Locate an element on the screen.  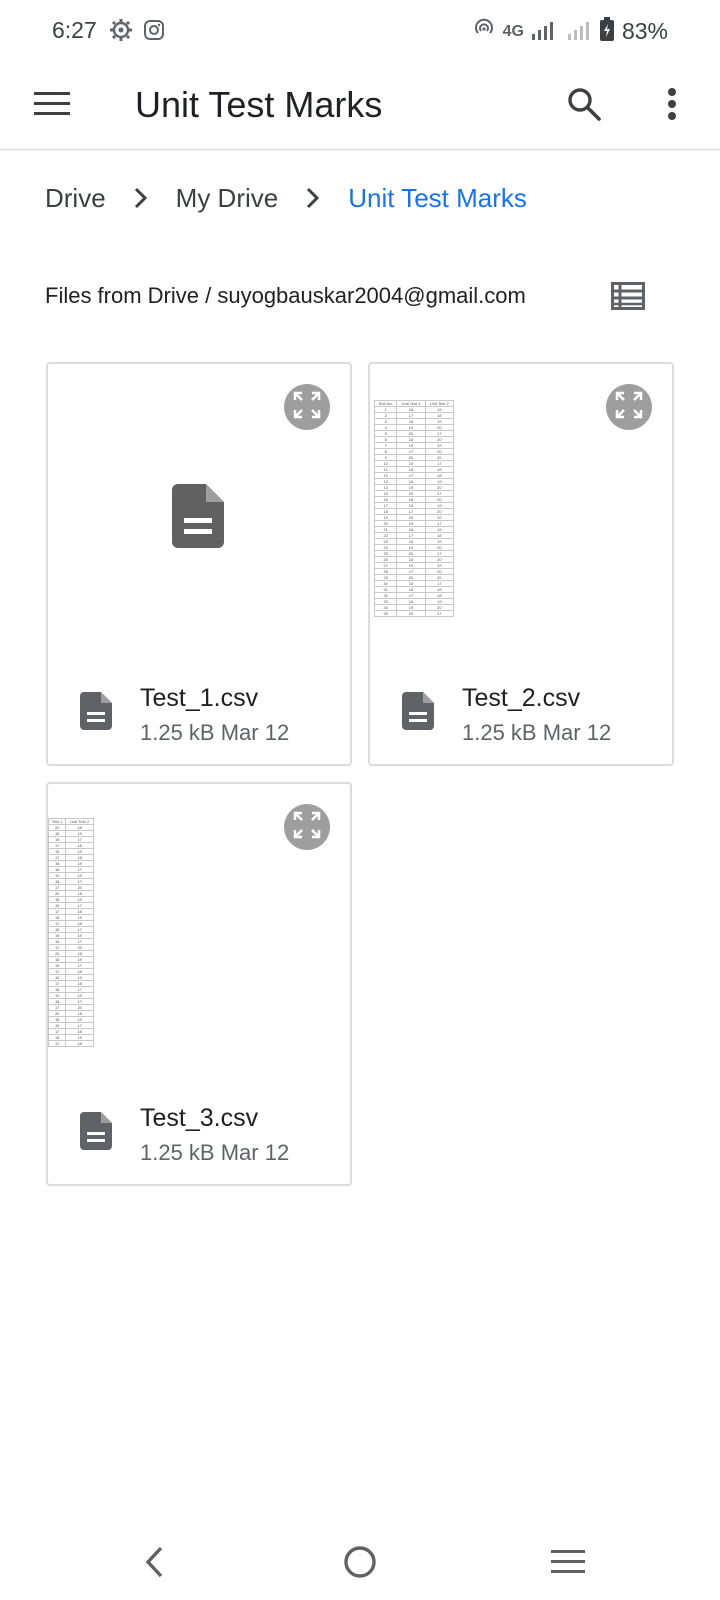
table-cell: 18 is located at coordinates (79, 1043).